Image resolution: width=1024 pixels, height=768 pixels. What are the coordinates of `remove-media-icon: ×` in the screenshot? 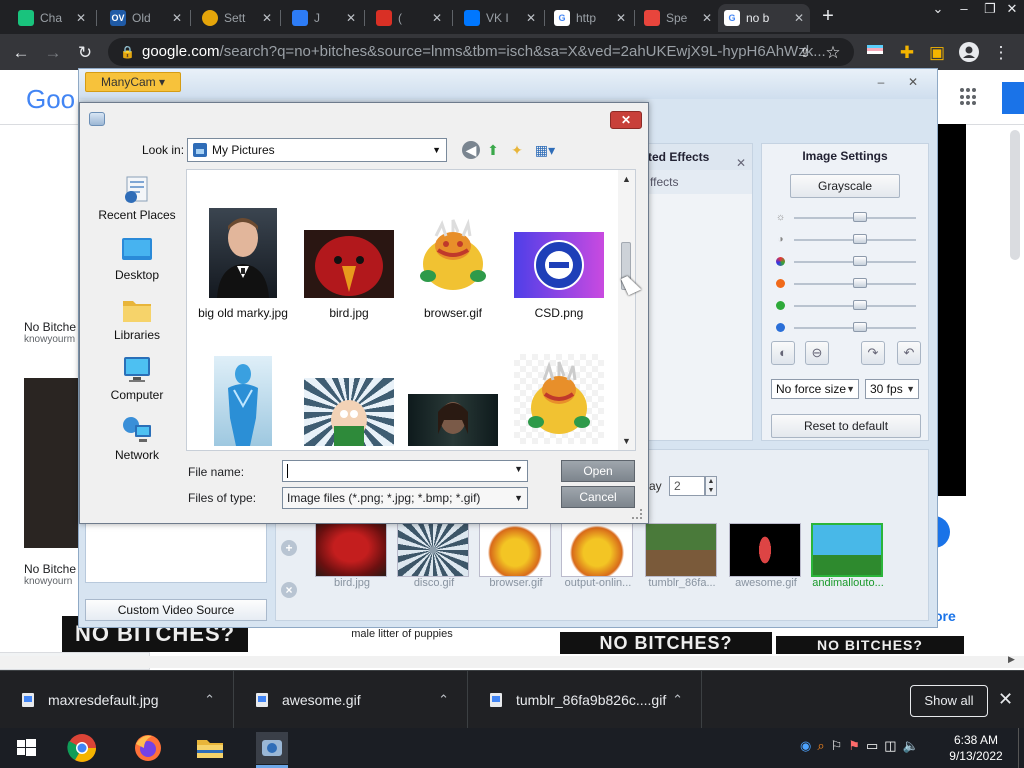 It's located at (289, 590).